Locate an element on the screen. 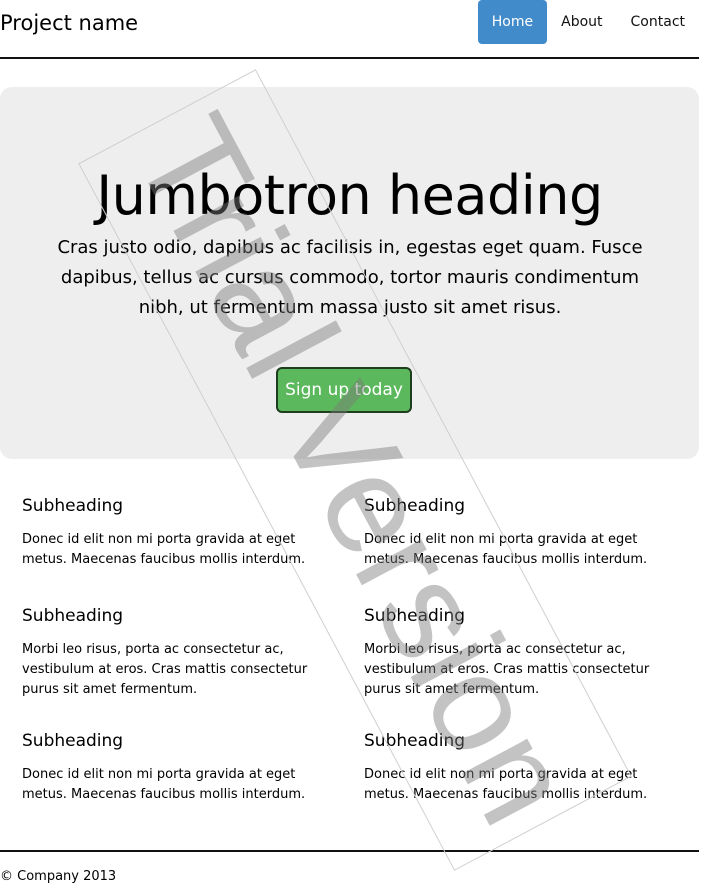 This screenshot has width=701, height=891. nav-item-home: Home is located at coordinates (512, 22).